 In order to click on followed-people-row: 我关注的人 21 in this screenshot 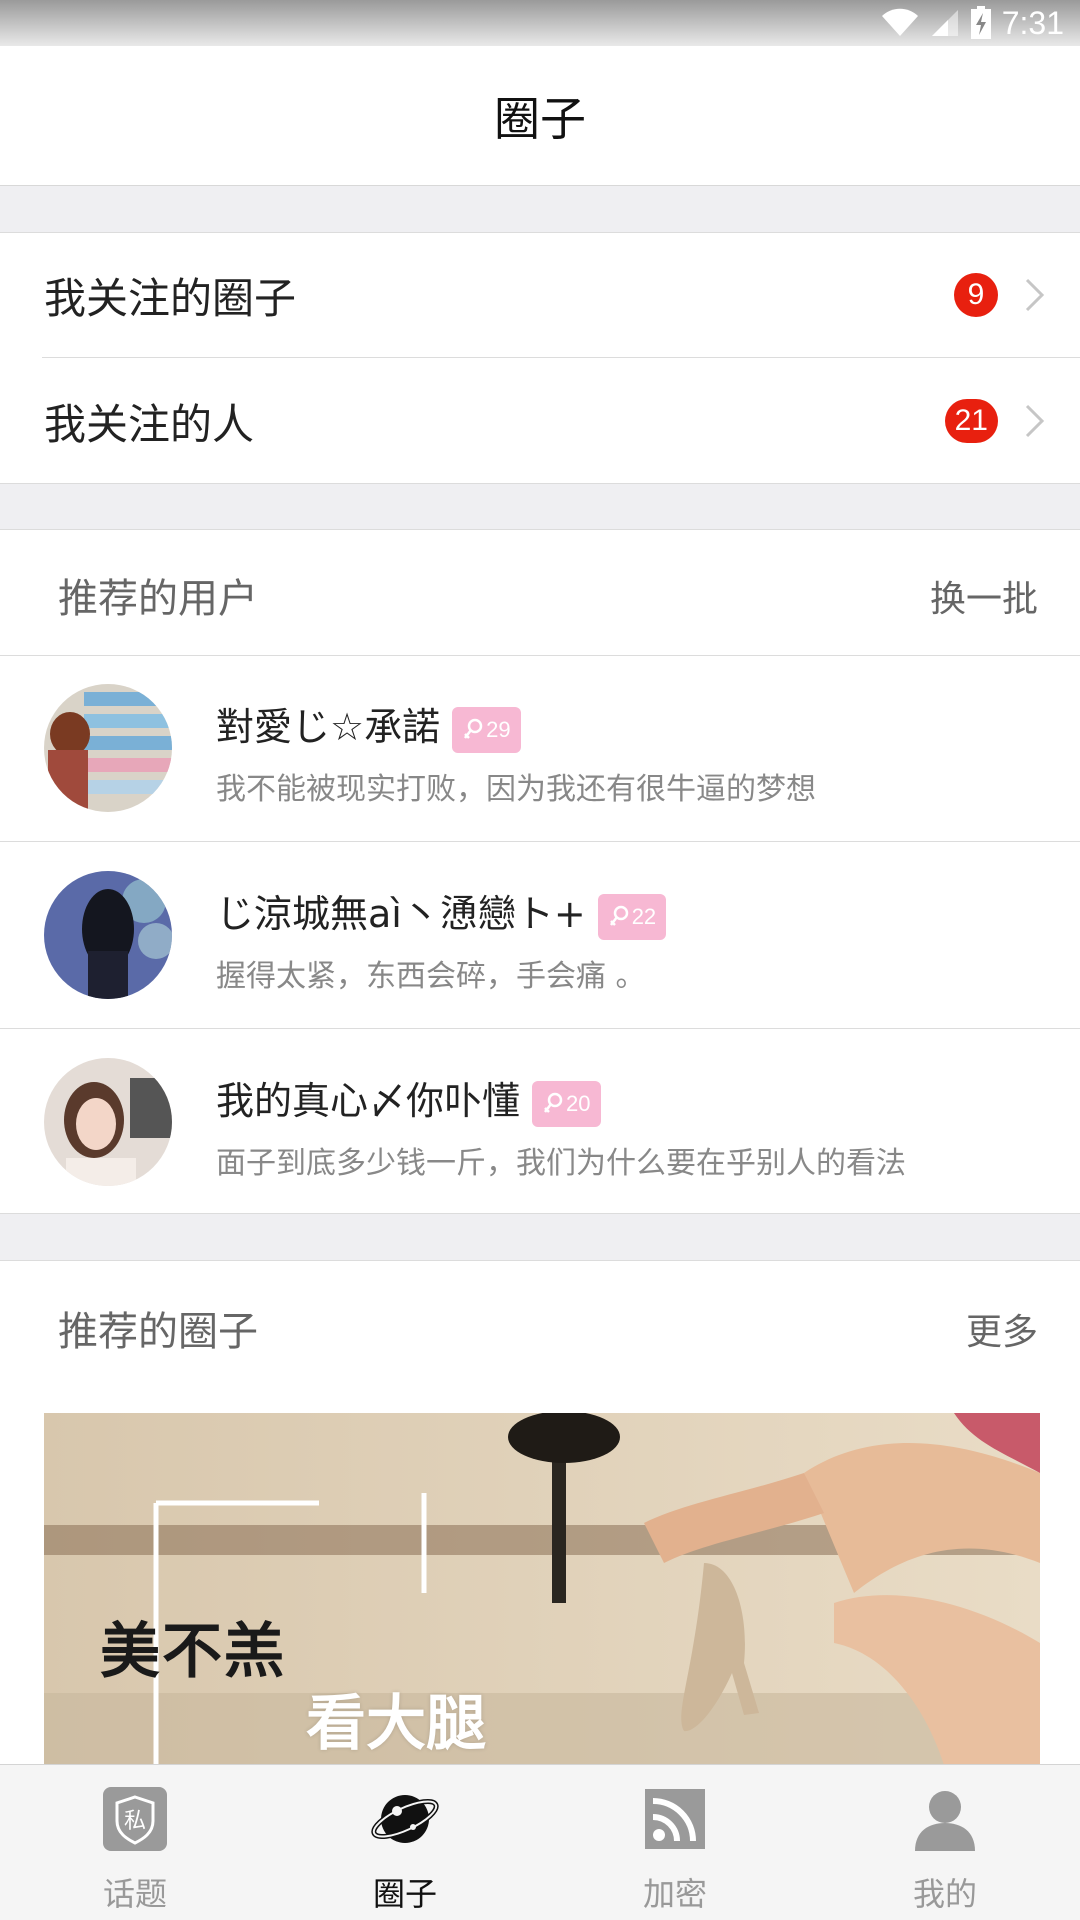, I will do `click(540, 421)`.